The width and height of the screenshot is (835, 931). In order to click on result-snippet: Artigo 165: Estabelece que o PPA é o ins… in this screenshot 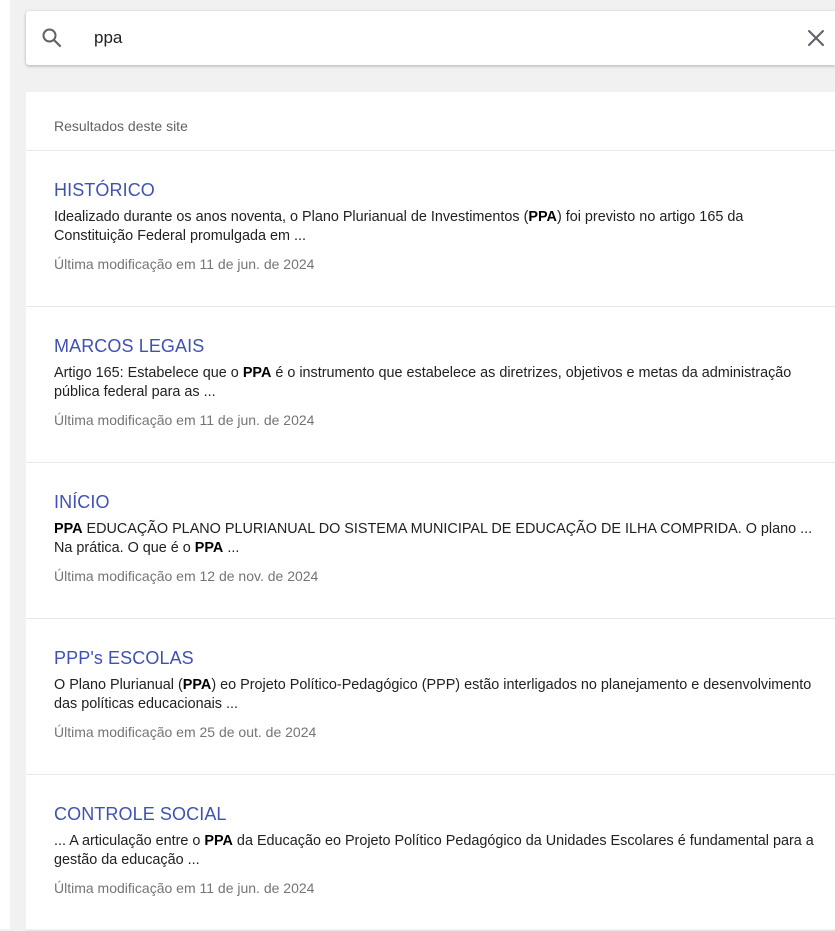, I will do `click(434, 383)`.